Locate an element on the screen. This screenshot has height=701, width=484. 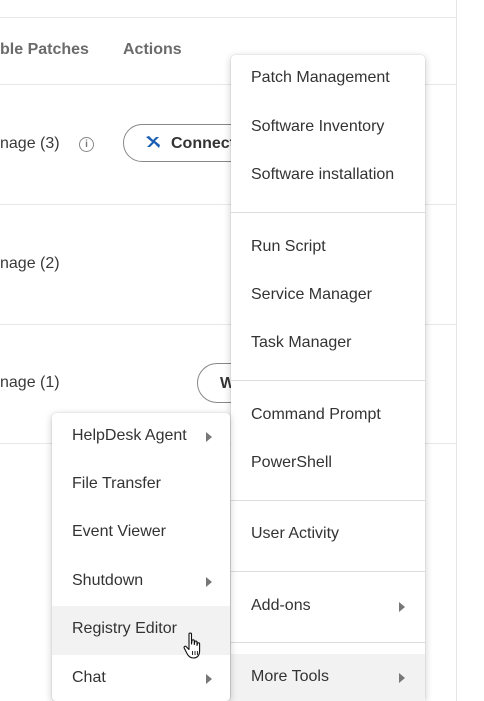
menu-item-more-tools: More Tools is located at coordinates (328, 677).